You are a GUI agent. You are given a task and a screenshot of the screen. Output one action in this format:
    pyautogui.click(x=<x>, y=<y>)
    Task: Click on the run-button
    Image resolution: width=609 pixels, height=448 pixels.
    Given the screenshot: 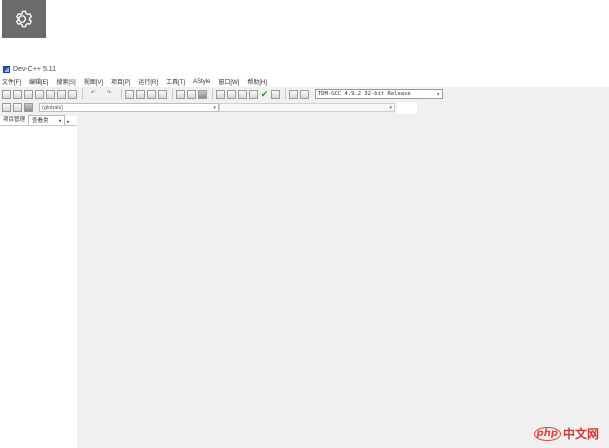 What is the action you would take?
    pyautogui.click(x=231, y=94)
    